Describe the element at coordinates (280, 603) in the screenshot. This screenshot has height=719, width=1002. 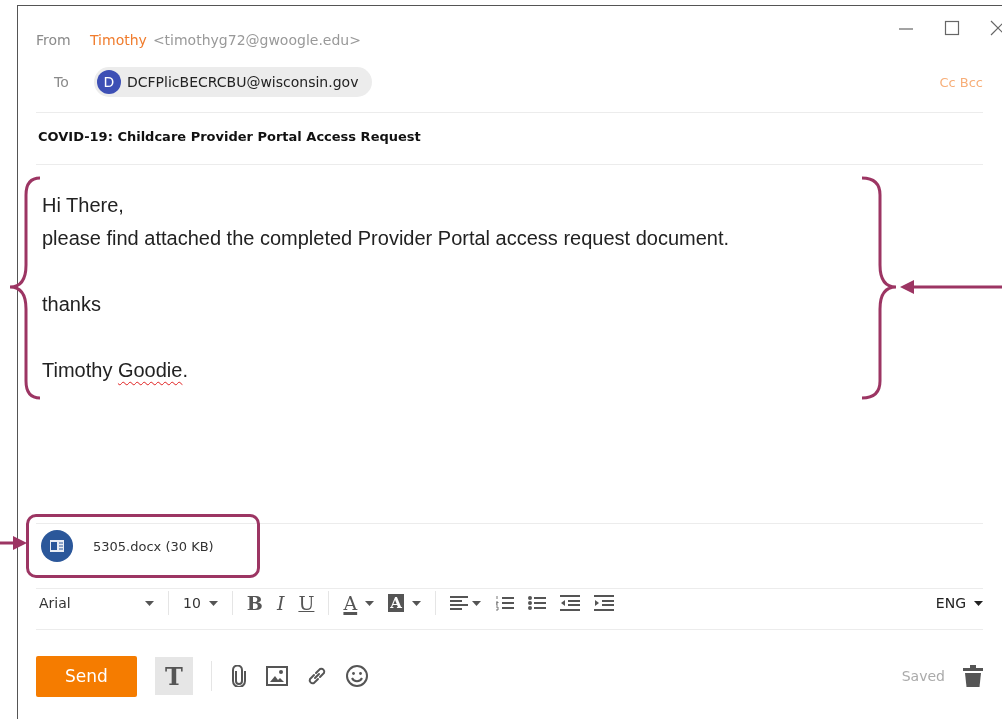
I see `italic-button: I` at that location.